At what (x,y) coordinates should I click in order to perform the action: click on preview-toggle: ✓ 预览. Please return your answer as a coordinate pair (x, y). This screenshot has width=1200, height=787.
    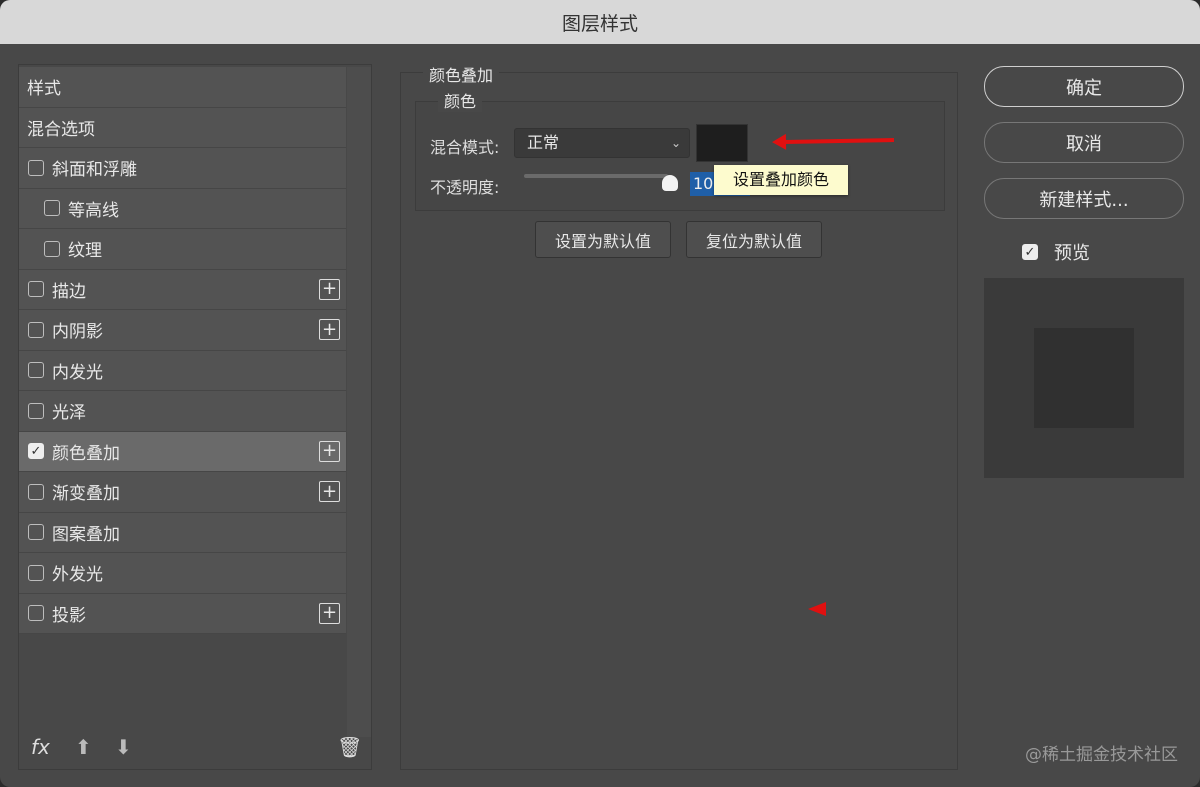
    Looking at the image, I should click on (1056, 252).